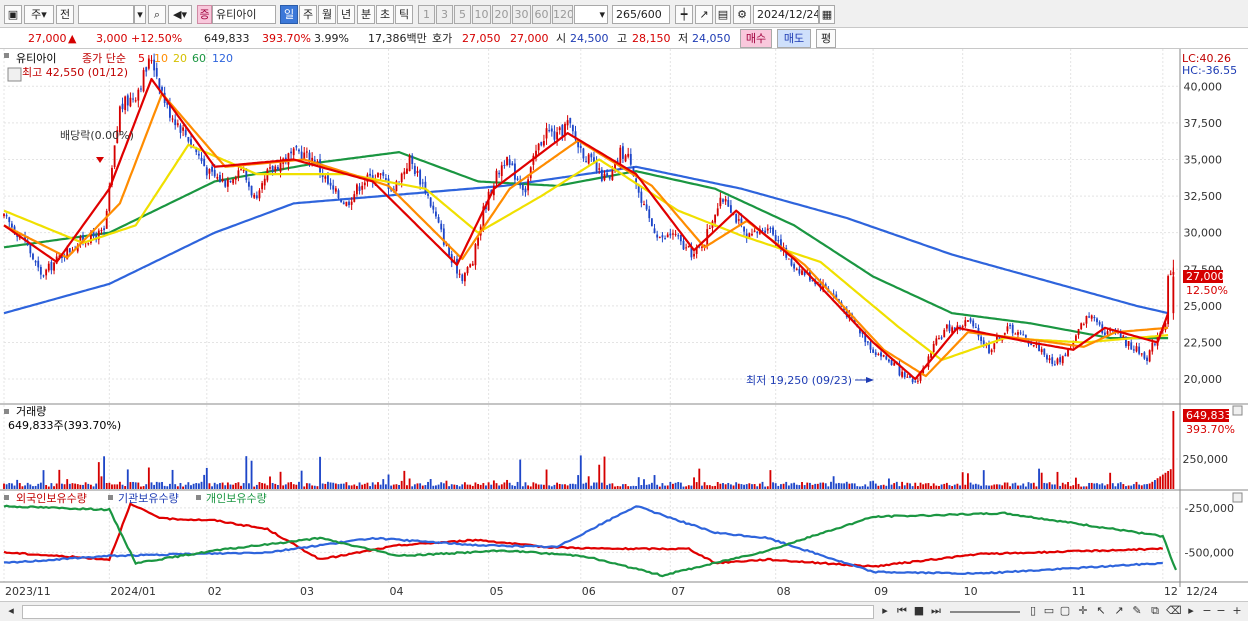 The image size is (1248, 621). I want to click on zoom-out-icon: −, so click(1207, 612).